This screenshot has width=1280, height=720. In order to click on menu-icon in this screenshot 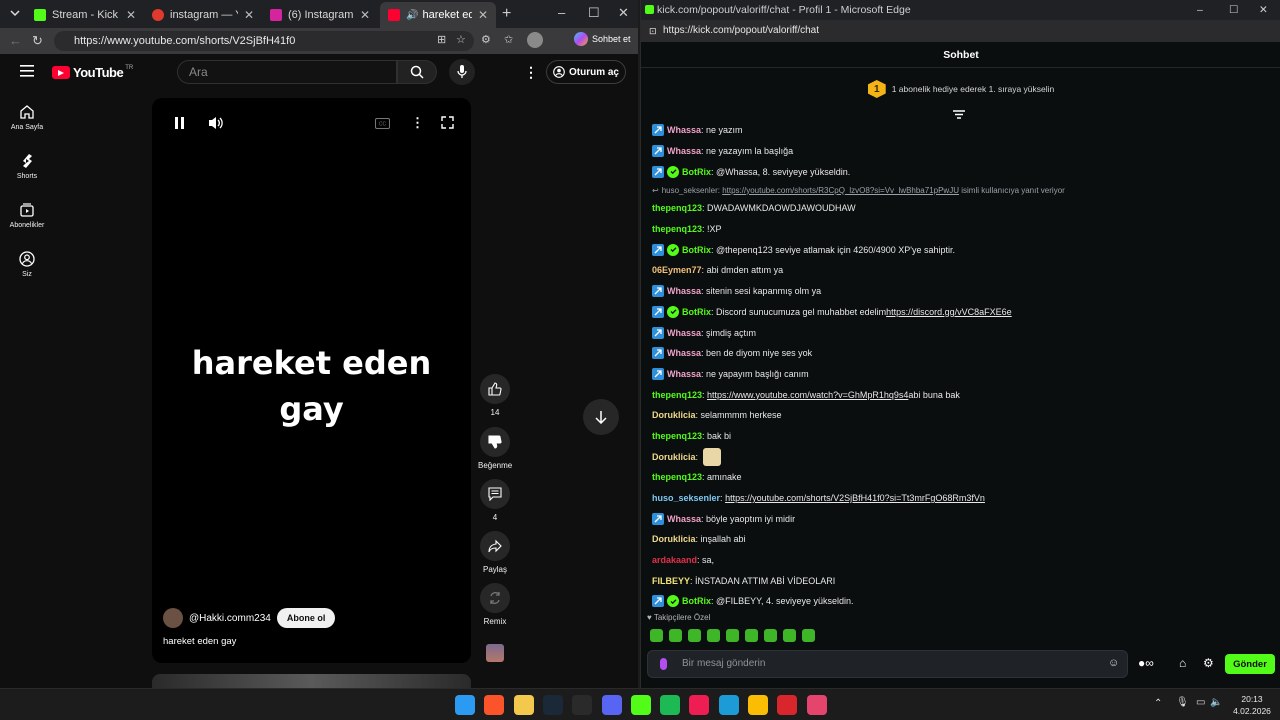, I will do `click(27, 71)`.